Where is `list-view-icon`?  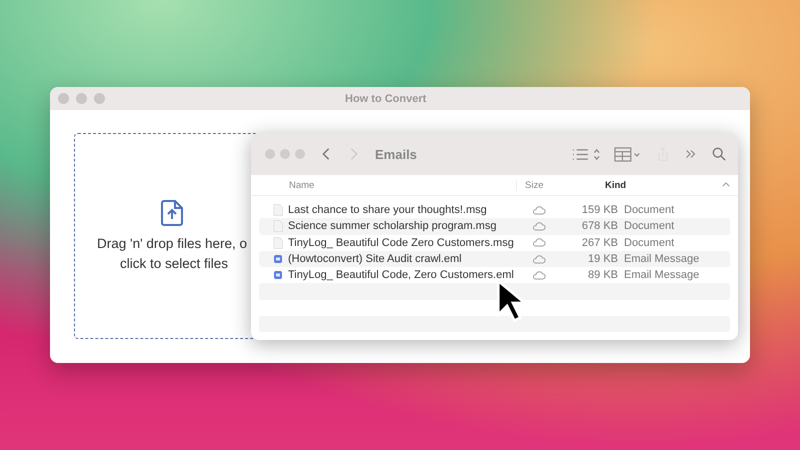
list-view-icon is located at coordinates (586, 154).